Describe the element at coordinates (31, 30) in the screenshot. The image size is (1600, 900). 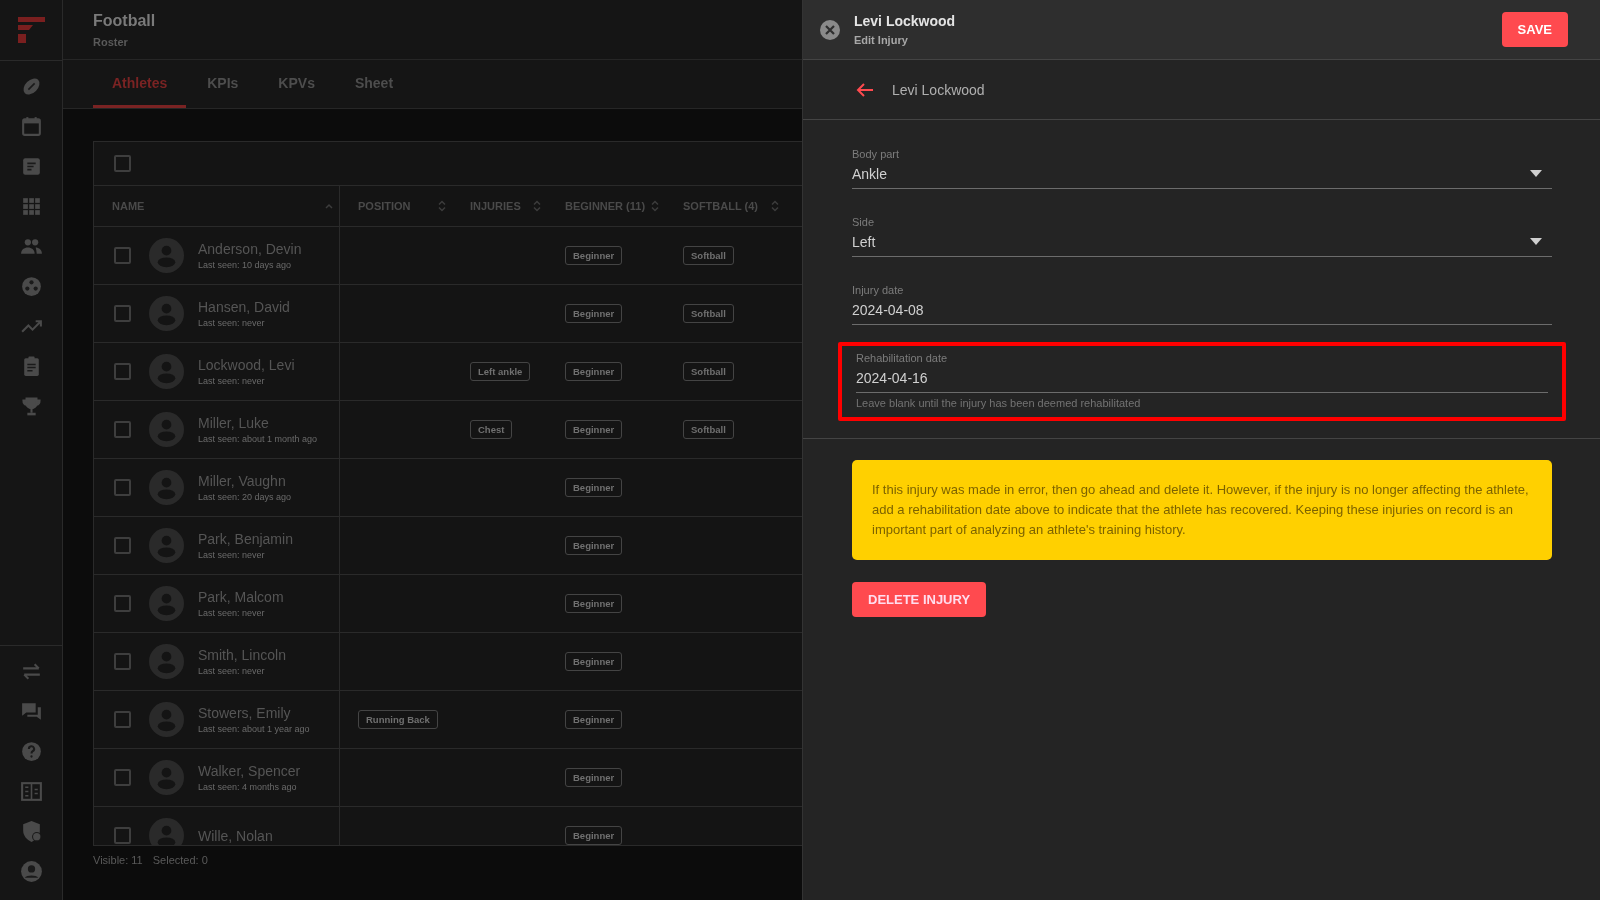
I see `logo-icon` at that location.